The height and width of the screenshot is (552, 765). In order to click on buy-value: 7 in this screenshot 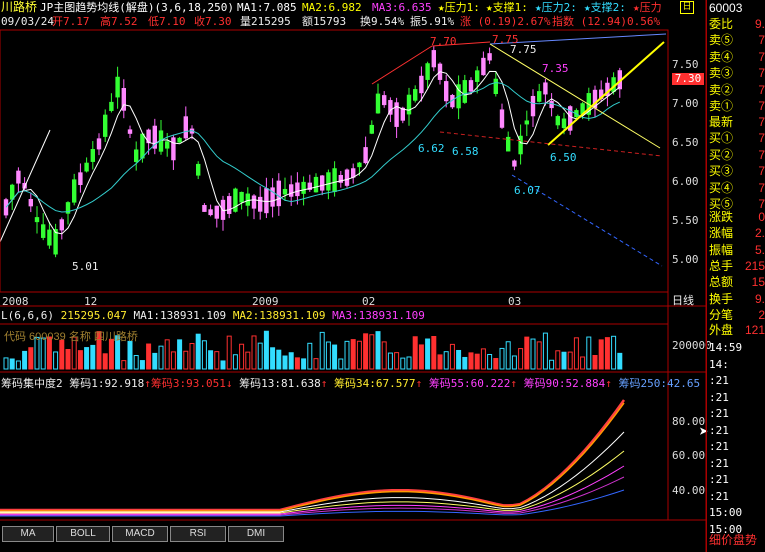, I will do `click(761, 154)`.